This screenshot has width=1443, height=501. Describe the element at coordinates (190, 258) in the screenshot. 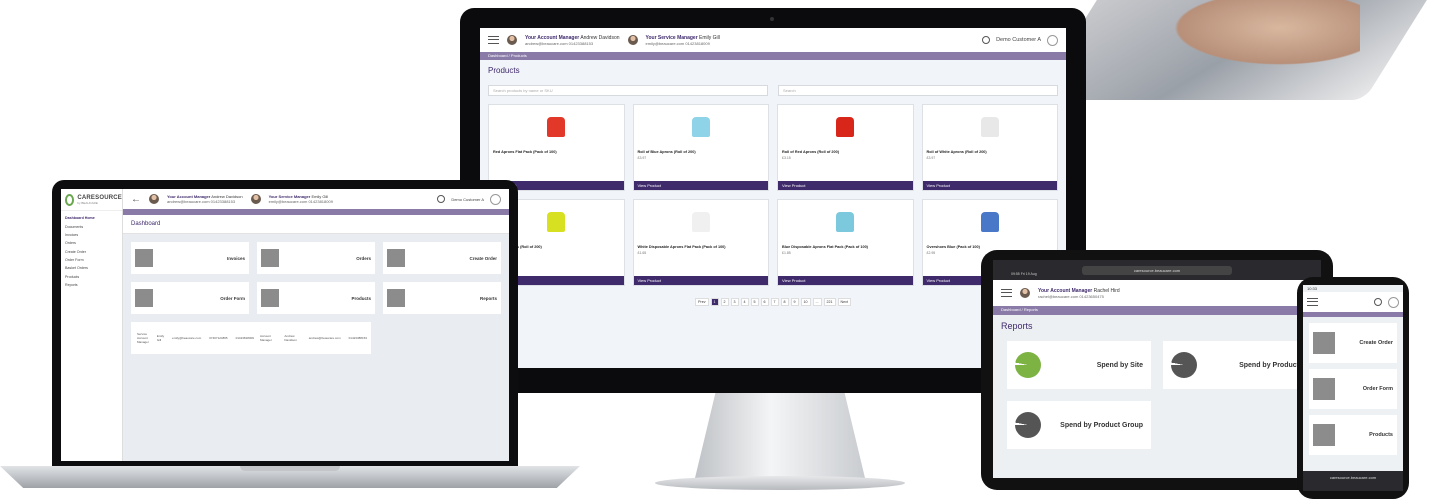

I see `dashboard-tile: Invoices` at that location.